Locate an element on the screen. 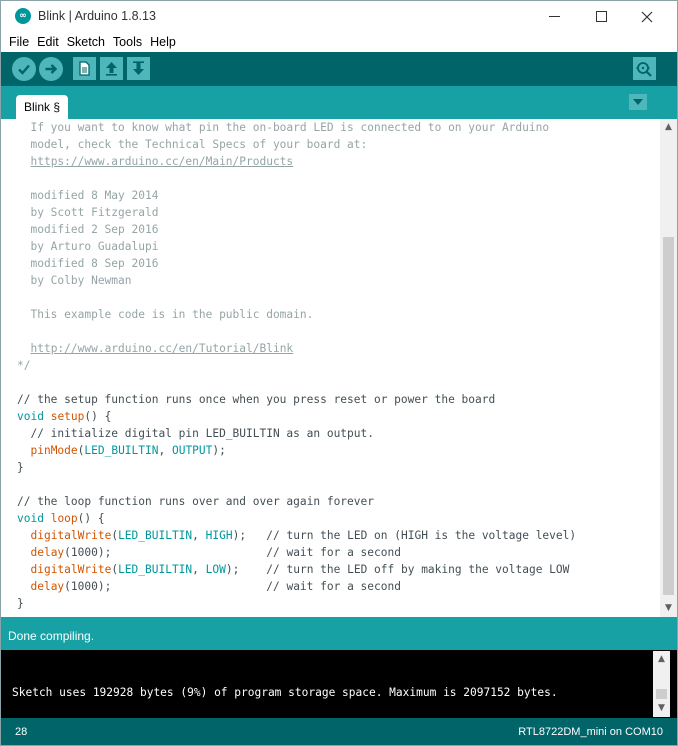 This screenshot has height=746, width=678. close-button is located at coordinates (647, 16).